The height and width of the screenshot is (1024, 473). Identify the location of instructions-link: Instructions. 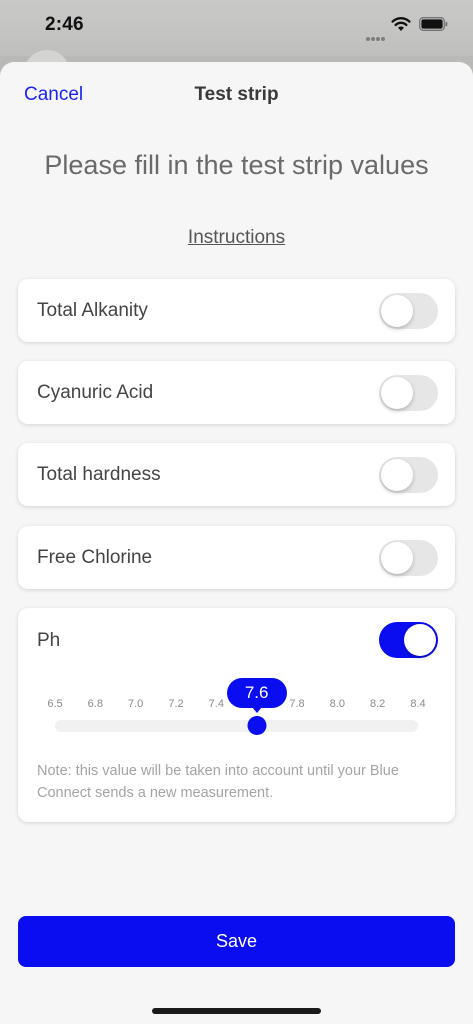
(236, 238).